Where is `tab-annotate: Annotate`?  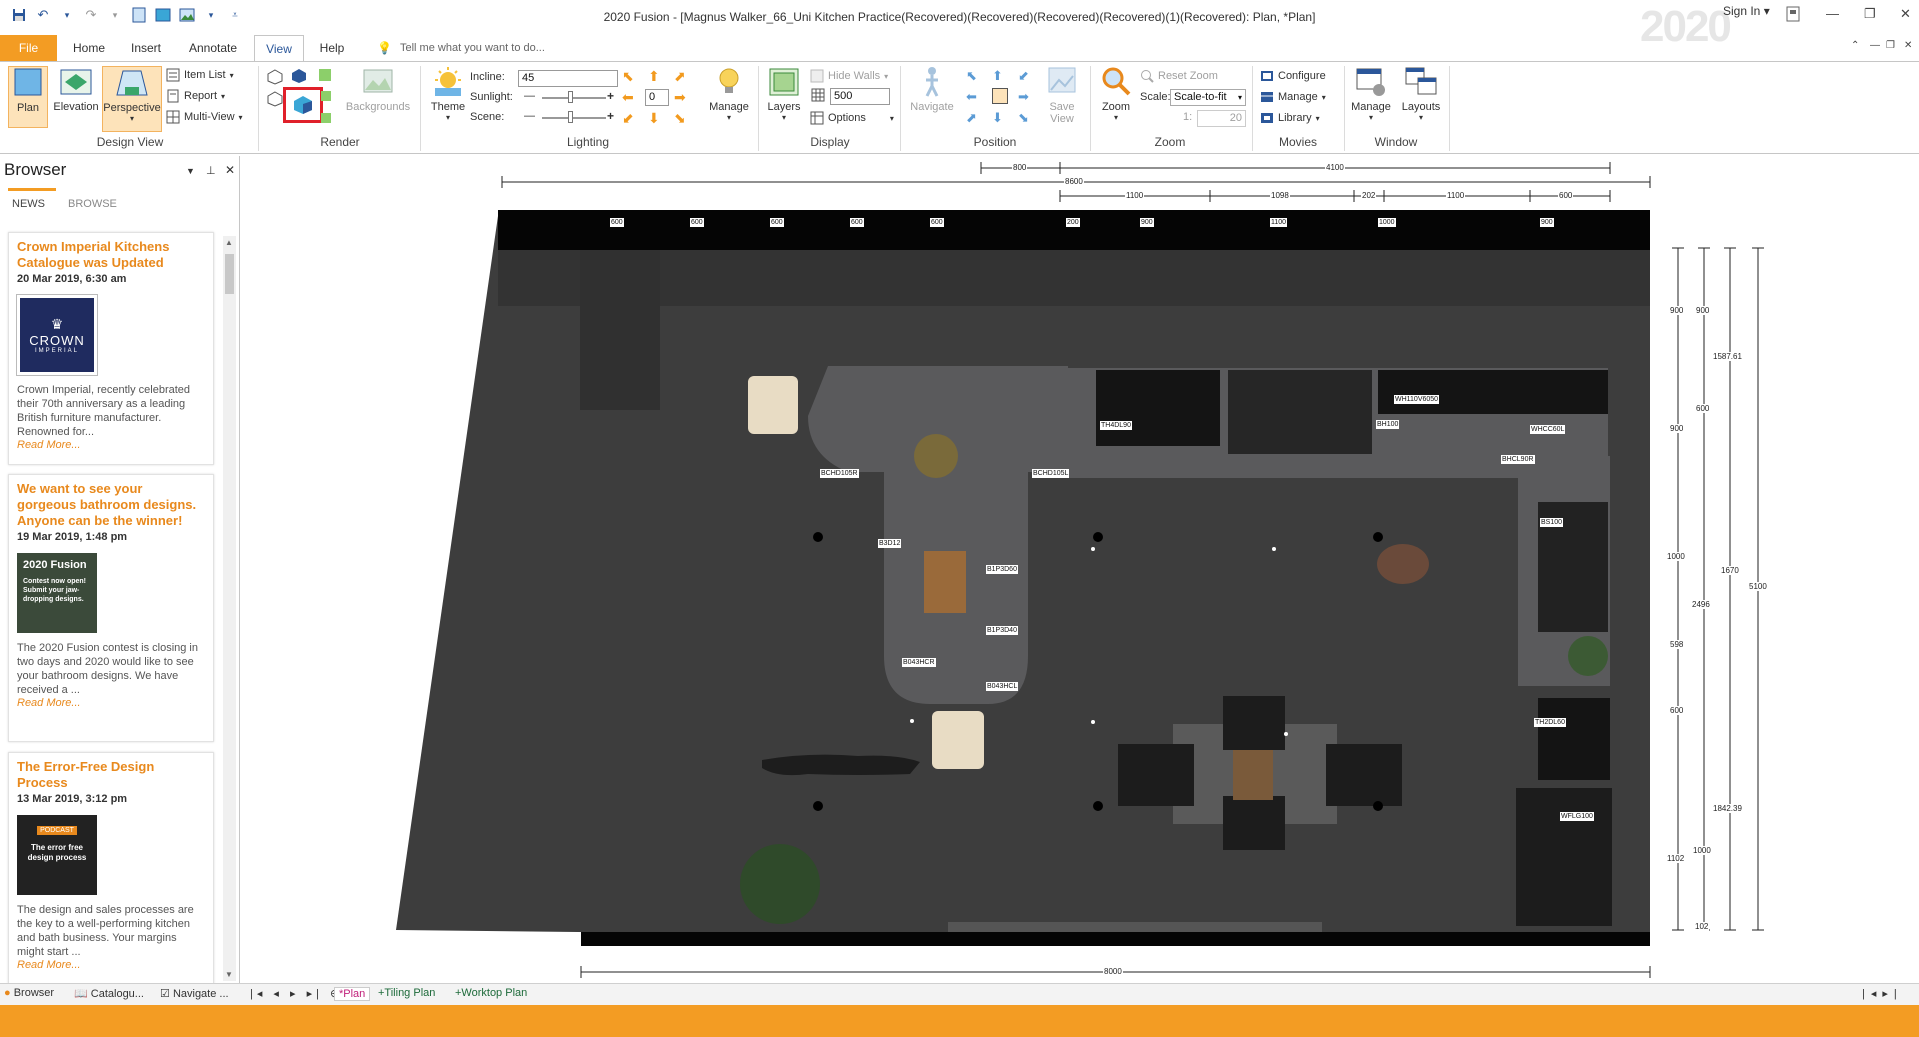
tab-annotate: Annotate is located at coordinates (213, 48).